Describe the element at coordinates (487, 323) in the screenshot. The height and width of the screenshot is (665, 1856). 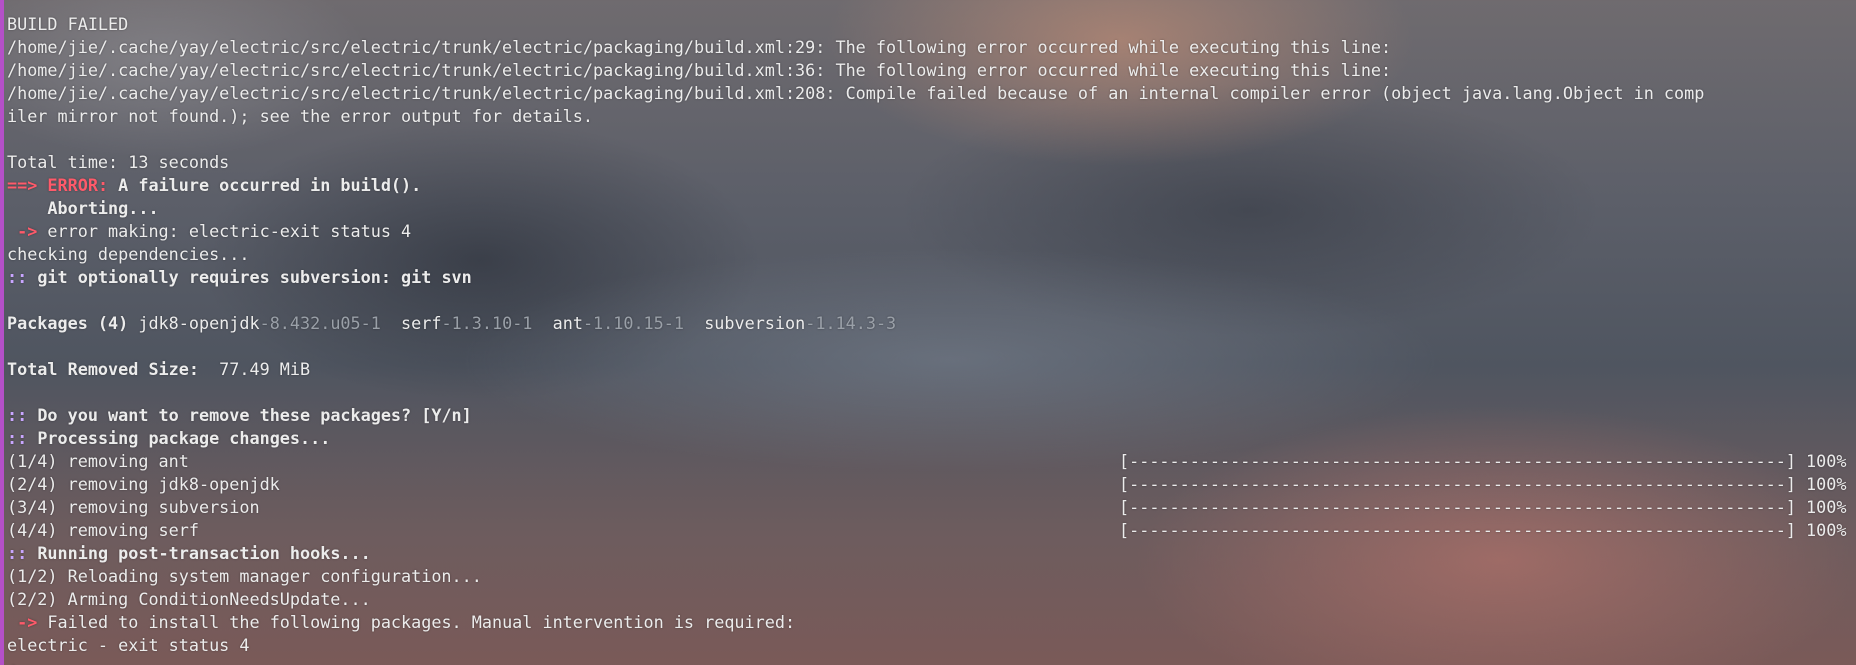
I see `package-version: -1.3.10-1` at that location.